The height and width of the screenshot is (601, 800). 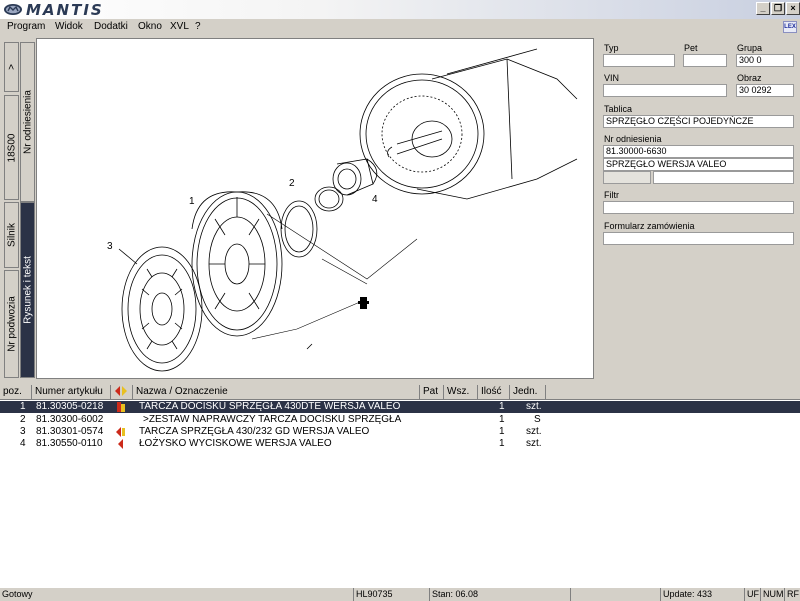 I want to click on app-title: MANTIS, so click(x=65, y=10).